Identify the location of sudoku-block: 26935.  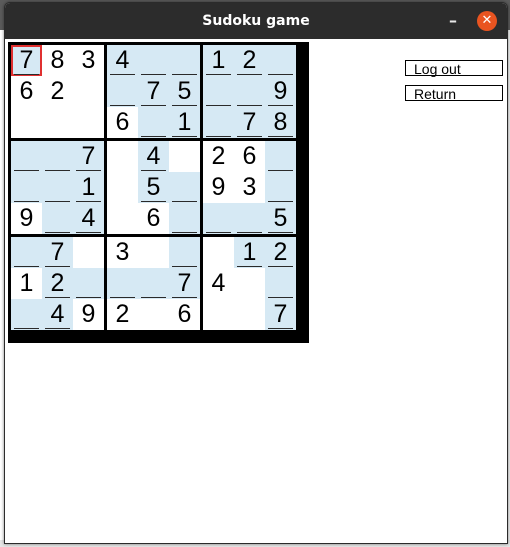
(249, 187).